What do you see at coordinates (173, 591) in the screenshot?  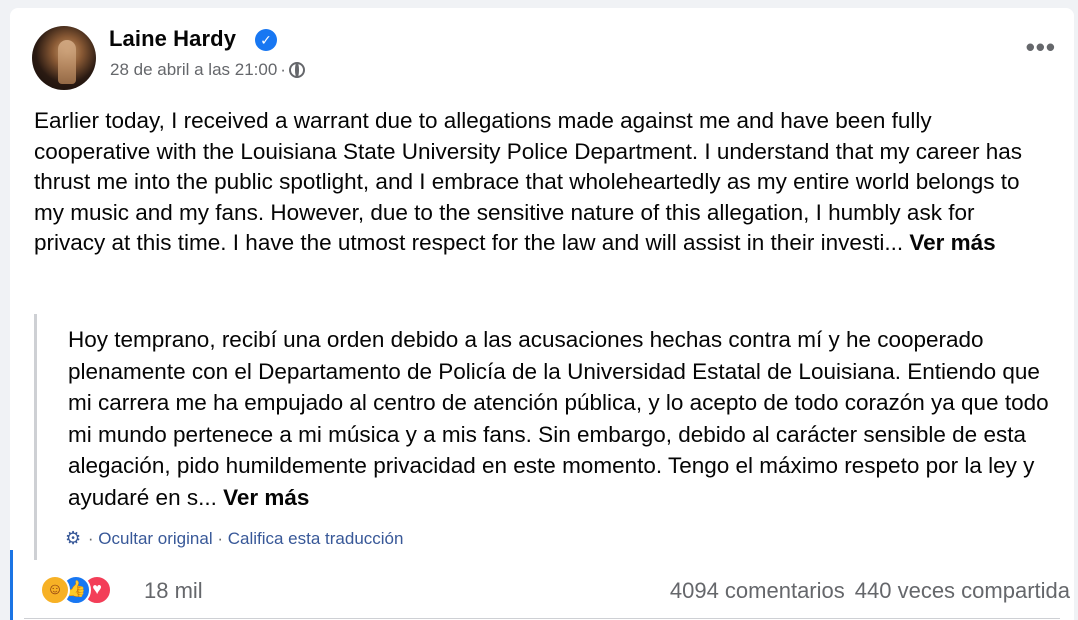 I see `reactions-count: 18 mil` at bounding box center [173, 591].